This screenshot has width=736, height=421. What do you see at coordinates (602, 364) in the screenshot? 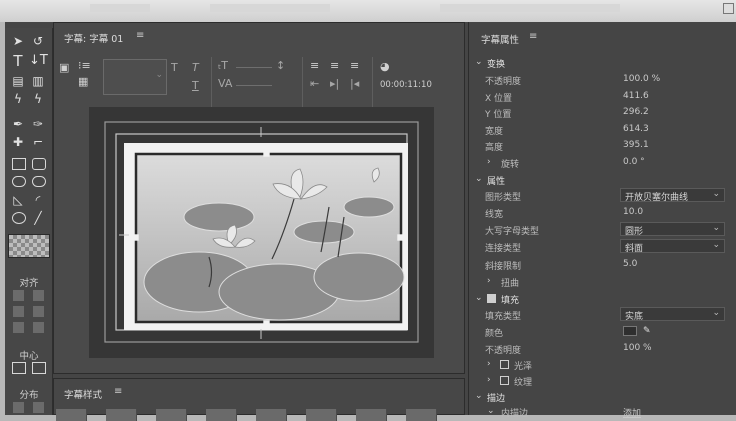
I see `sheen-row: › 光泽` at bounding box center [602, 364].